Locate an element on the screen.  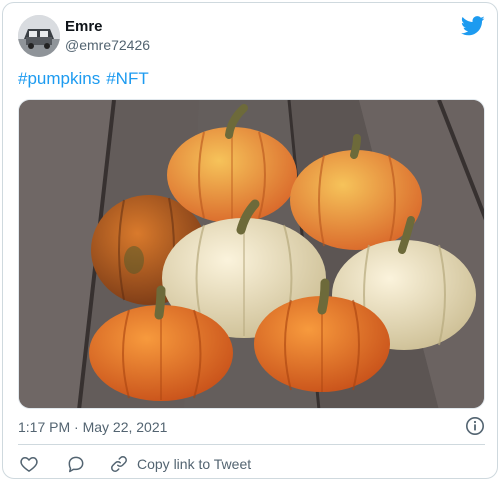
copy-link-button: Copy link to Tweet is located at coordinates (180, 464).